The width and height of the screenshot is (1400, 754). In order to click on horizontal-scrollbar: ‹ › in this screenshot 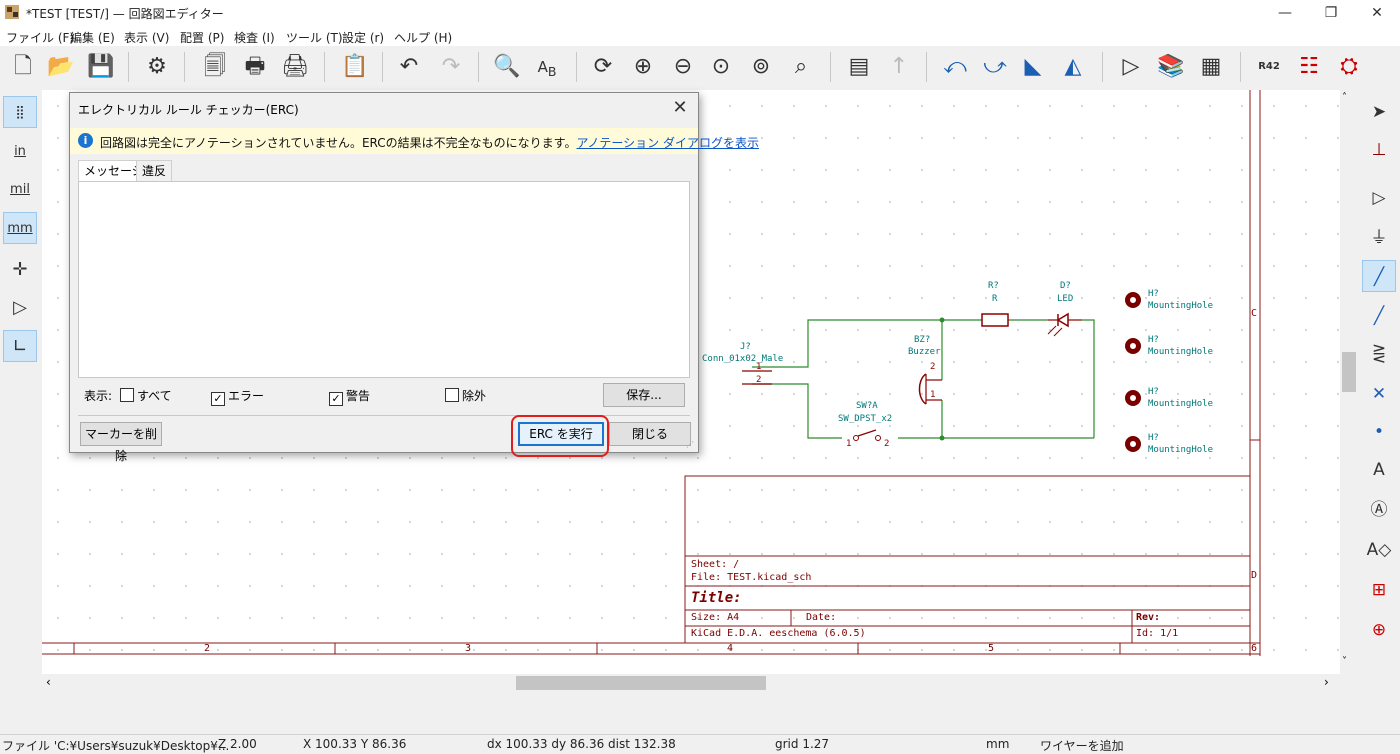, I will do `click(700, 683)`.